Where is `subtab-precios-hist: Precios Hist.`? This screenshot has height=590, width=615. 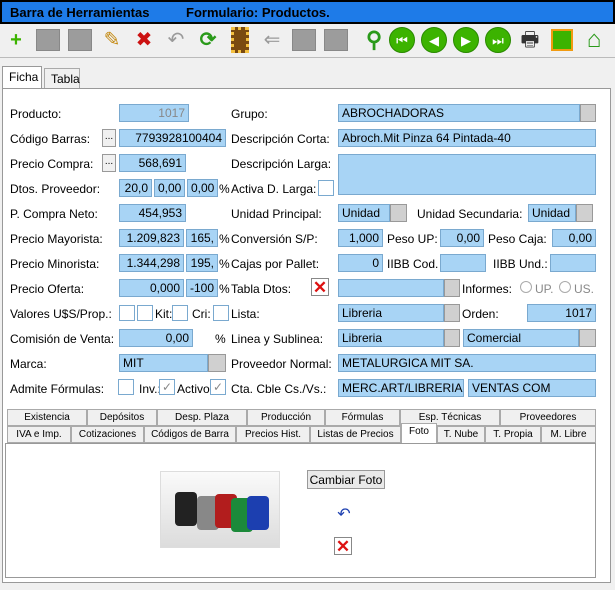
subtab-precios-hist: Precios Hist. is located at coordinates (273, 434).